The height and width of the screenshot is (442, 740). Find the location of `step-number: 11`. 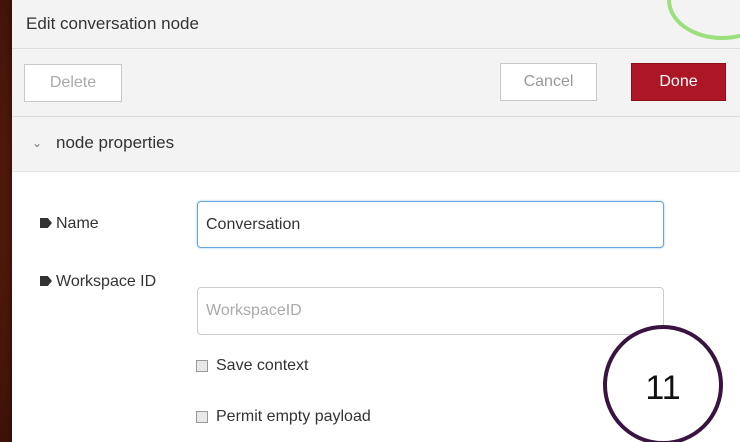

step-number: 11 is located at coordinates (663, 388).